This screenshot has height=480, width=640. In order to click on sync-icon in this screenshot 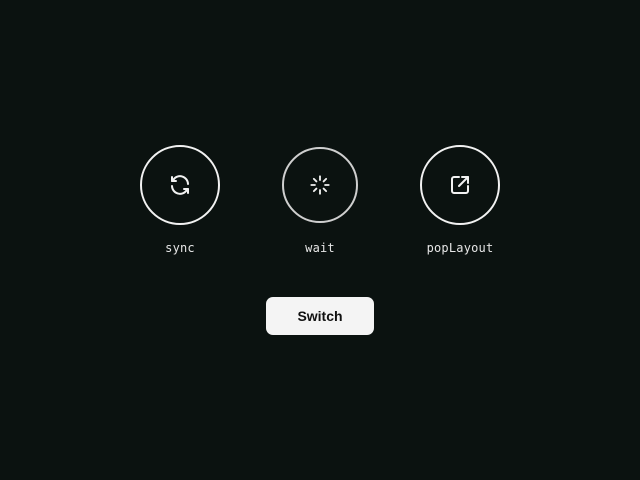, I will do `click(180, 185)`.